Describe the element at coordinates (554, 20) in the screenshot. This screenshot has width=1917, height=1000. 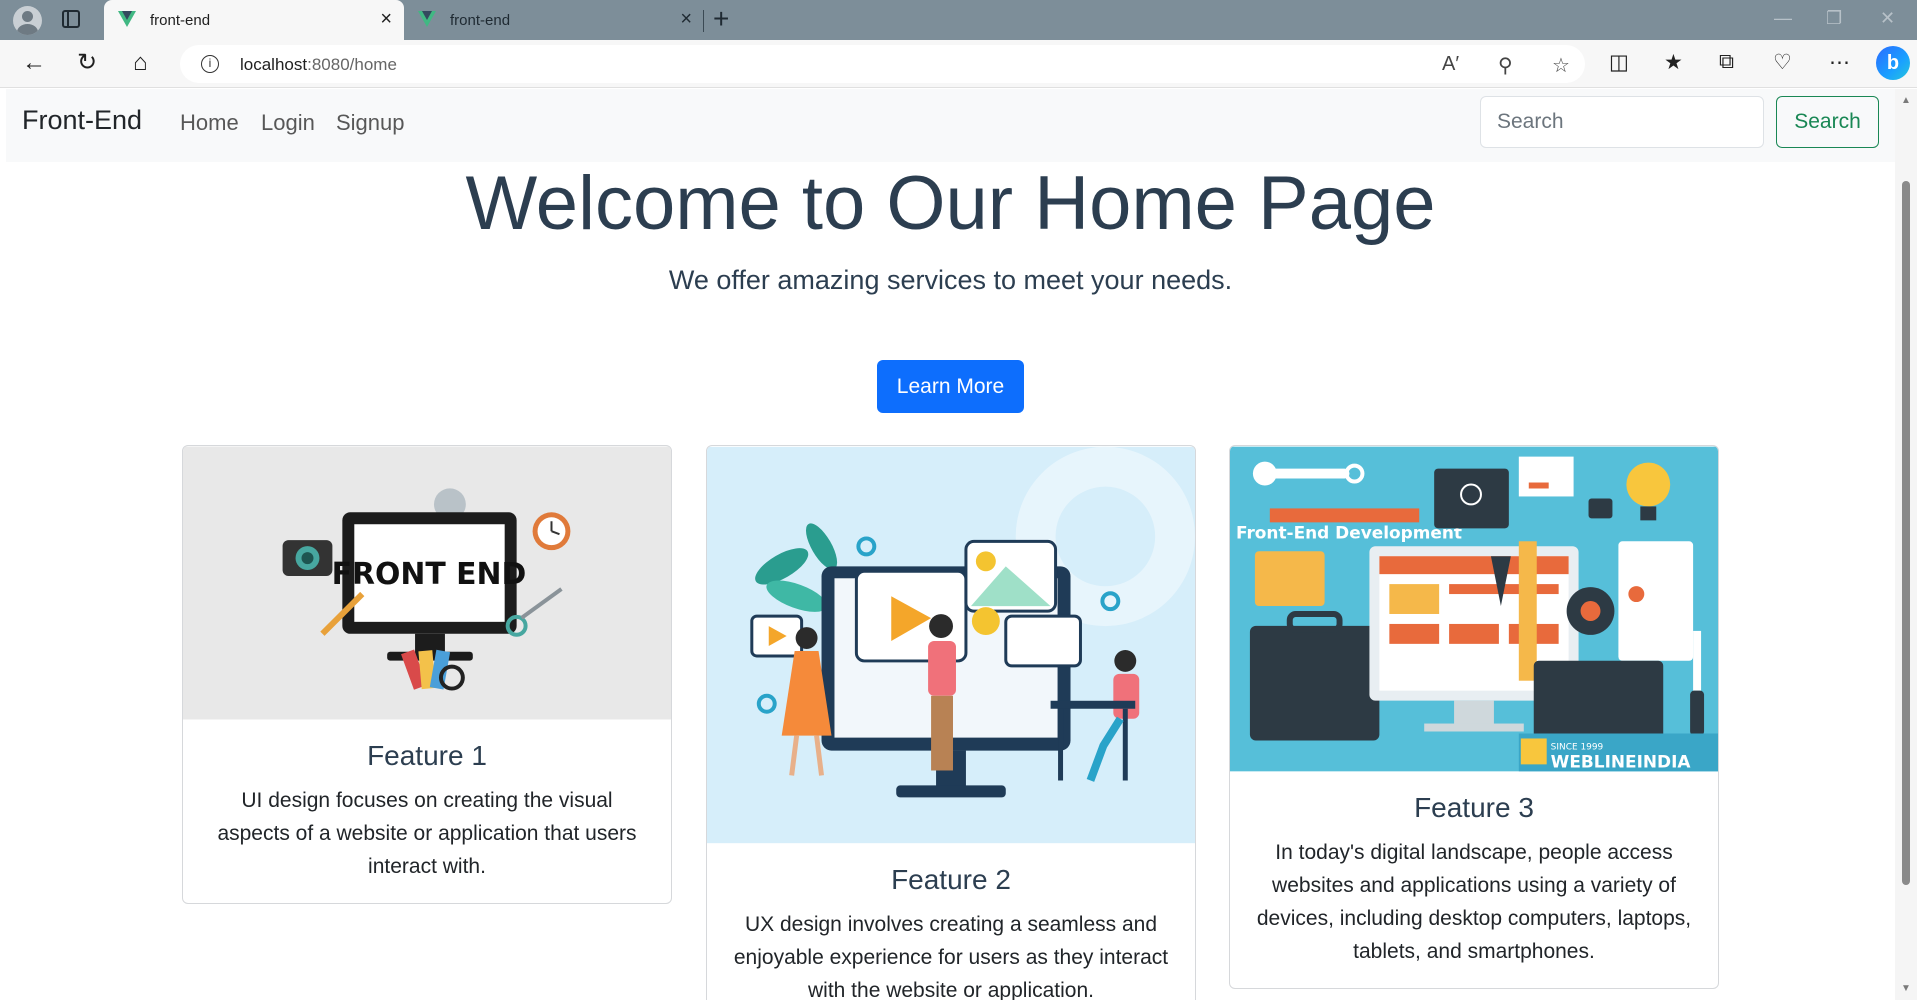
I see `browser-tab: front-end ×` at that location.